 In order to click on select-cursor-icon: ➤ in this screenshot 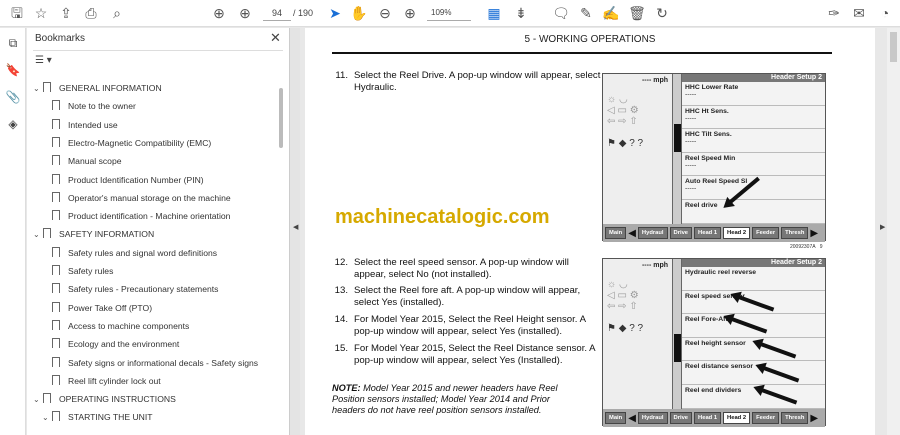, I will do `click(335, 13)`.